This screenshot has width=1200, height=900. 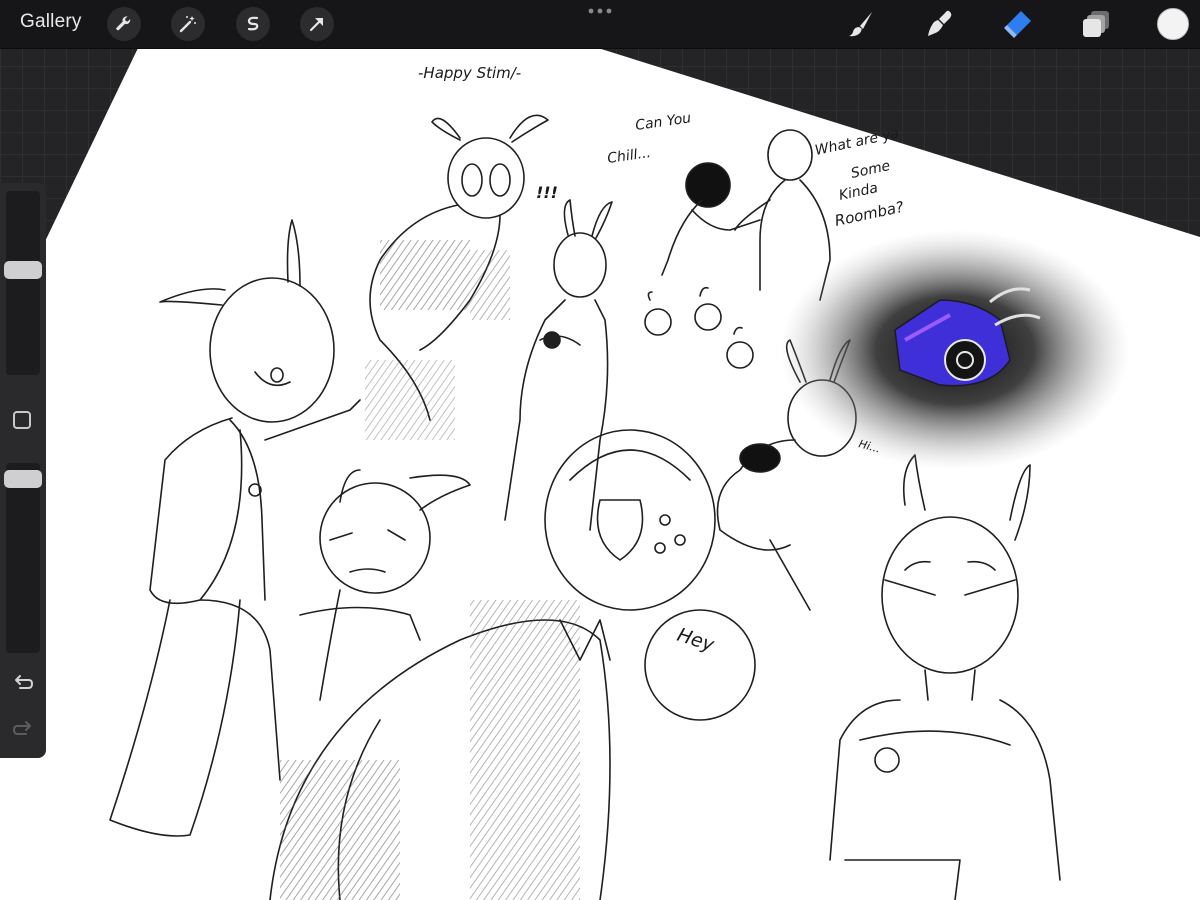 What do you see at coordinates (955, 350) in the screenshot?
I see `sketch-roomba-drone` at bounding box center [955, 350].